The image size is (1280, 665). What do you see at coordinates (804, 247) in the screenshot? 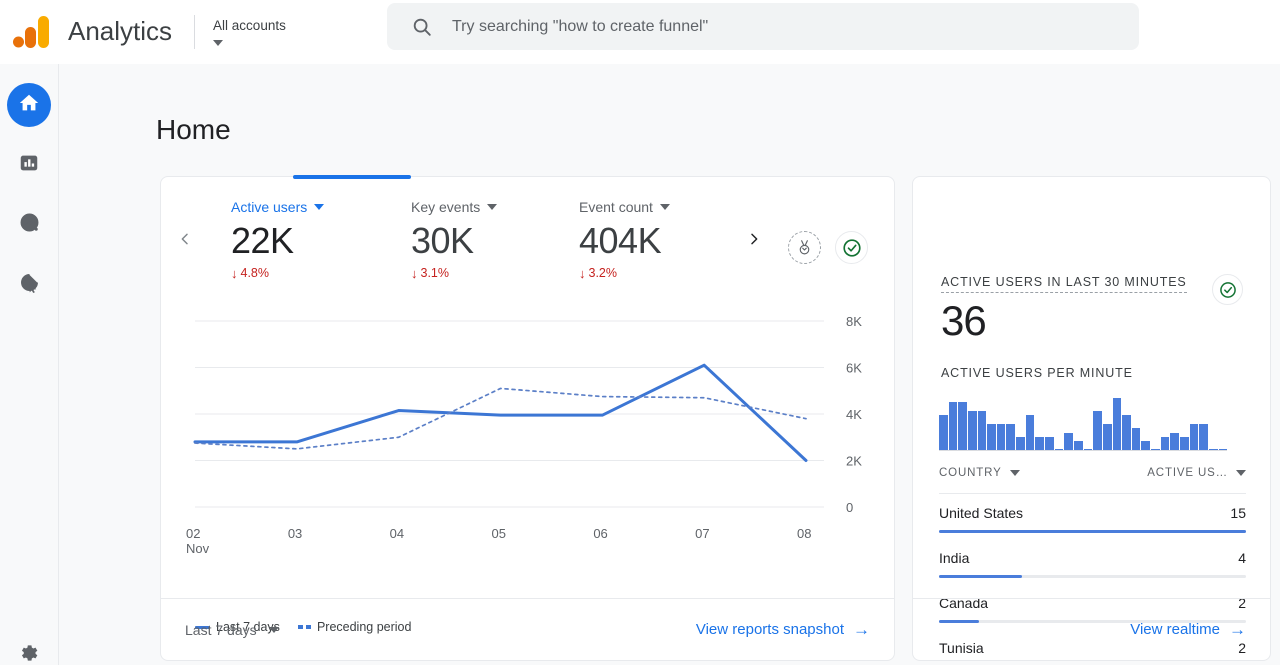
I see `insights-badge-button` at bounding box center [804, 247].